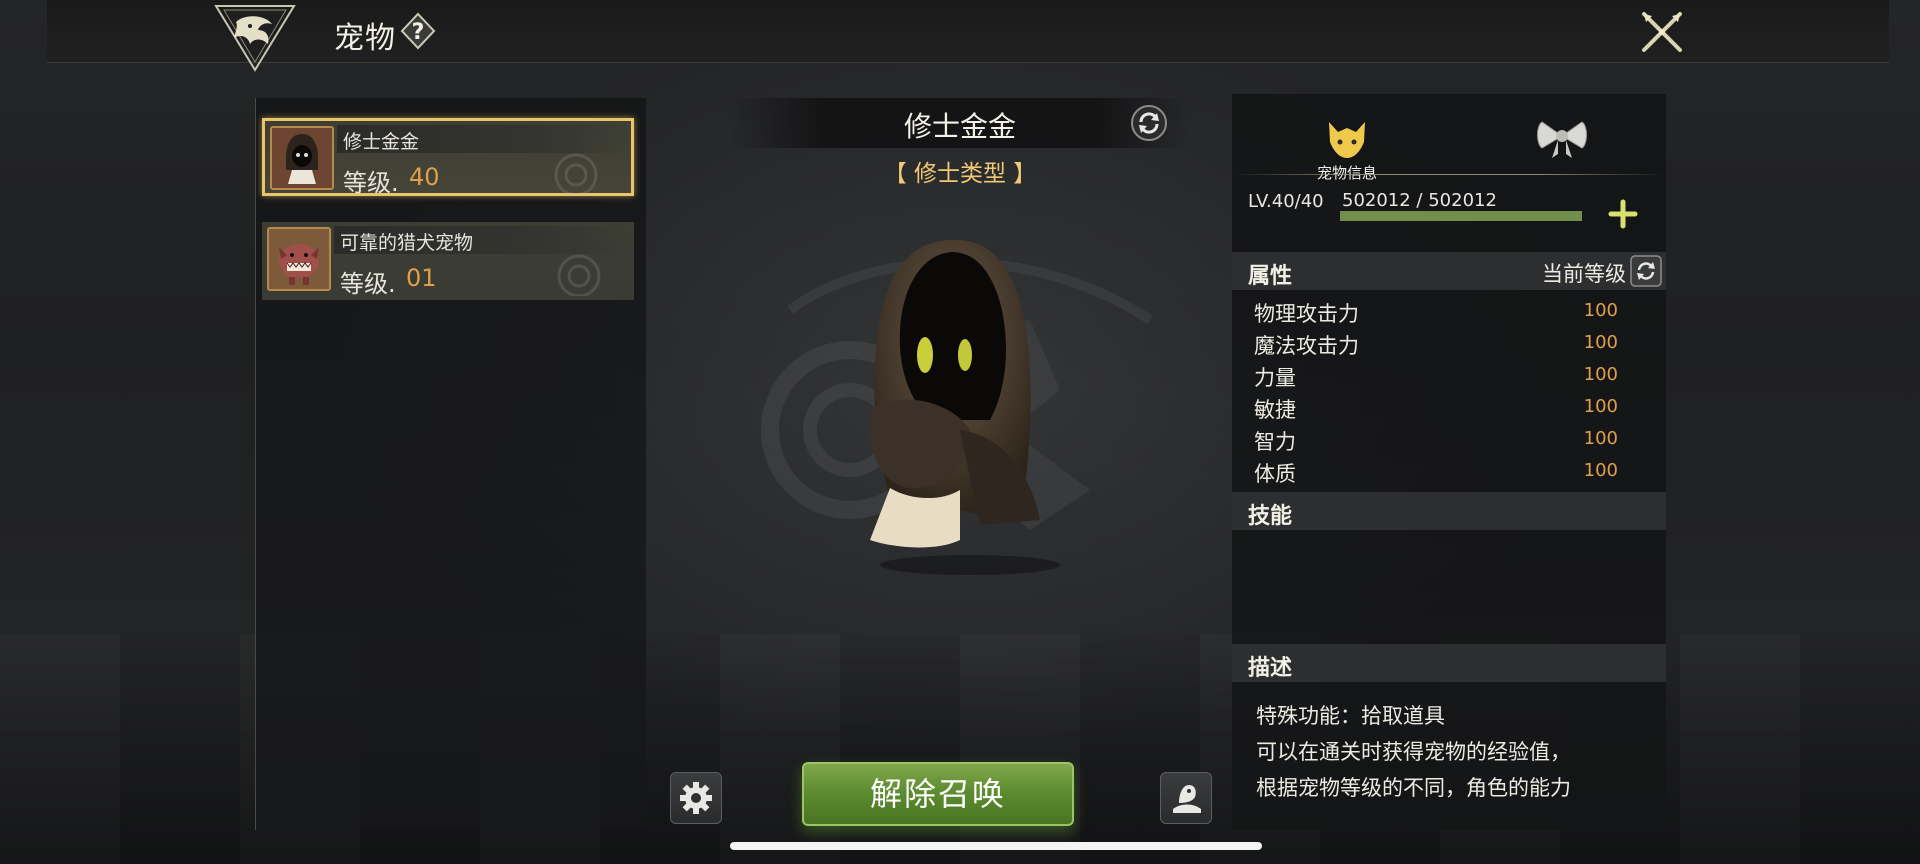  Describe the element at coordinates (1275, 410) in the screenshot. I see `stat-name: 敏捷` at that location.